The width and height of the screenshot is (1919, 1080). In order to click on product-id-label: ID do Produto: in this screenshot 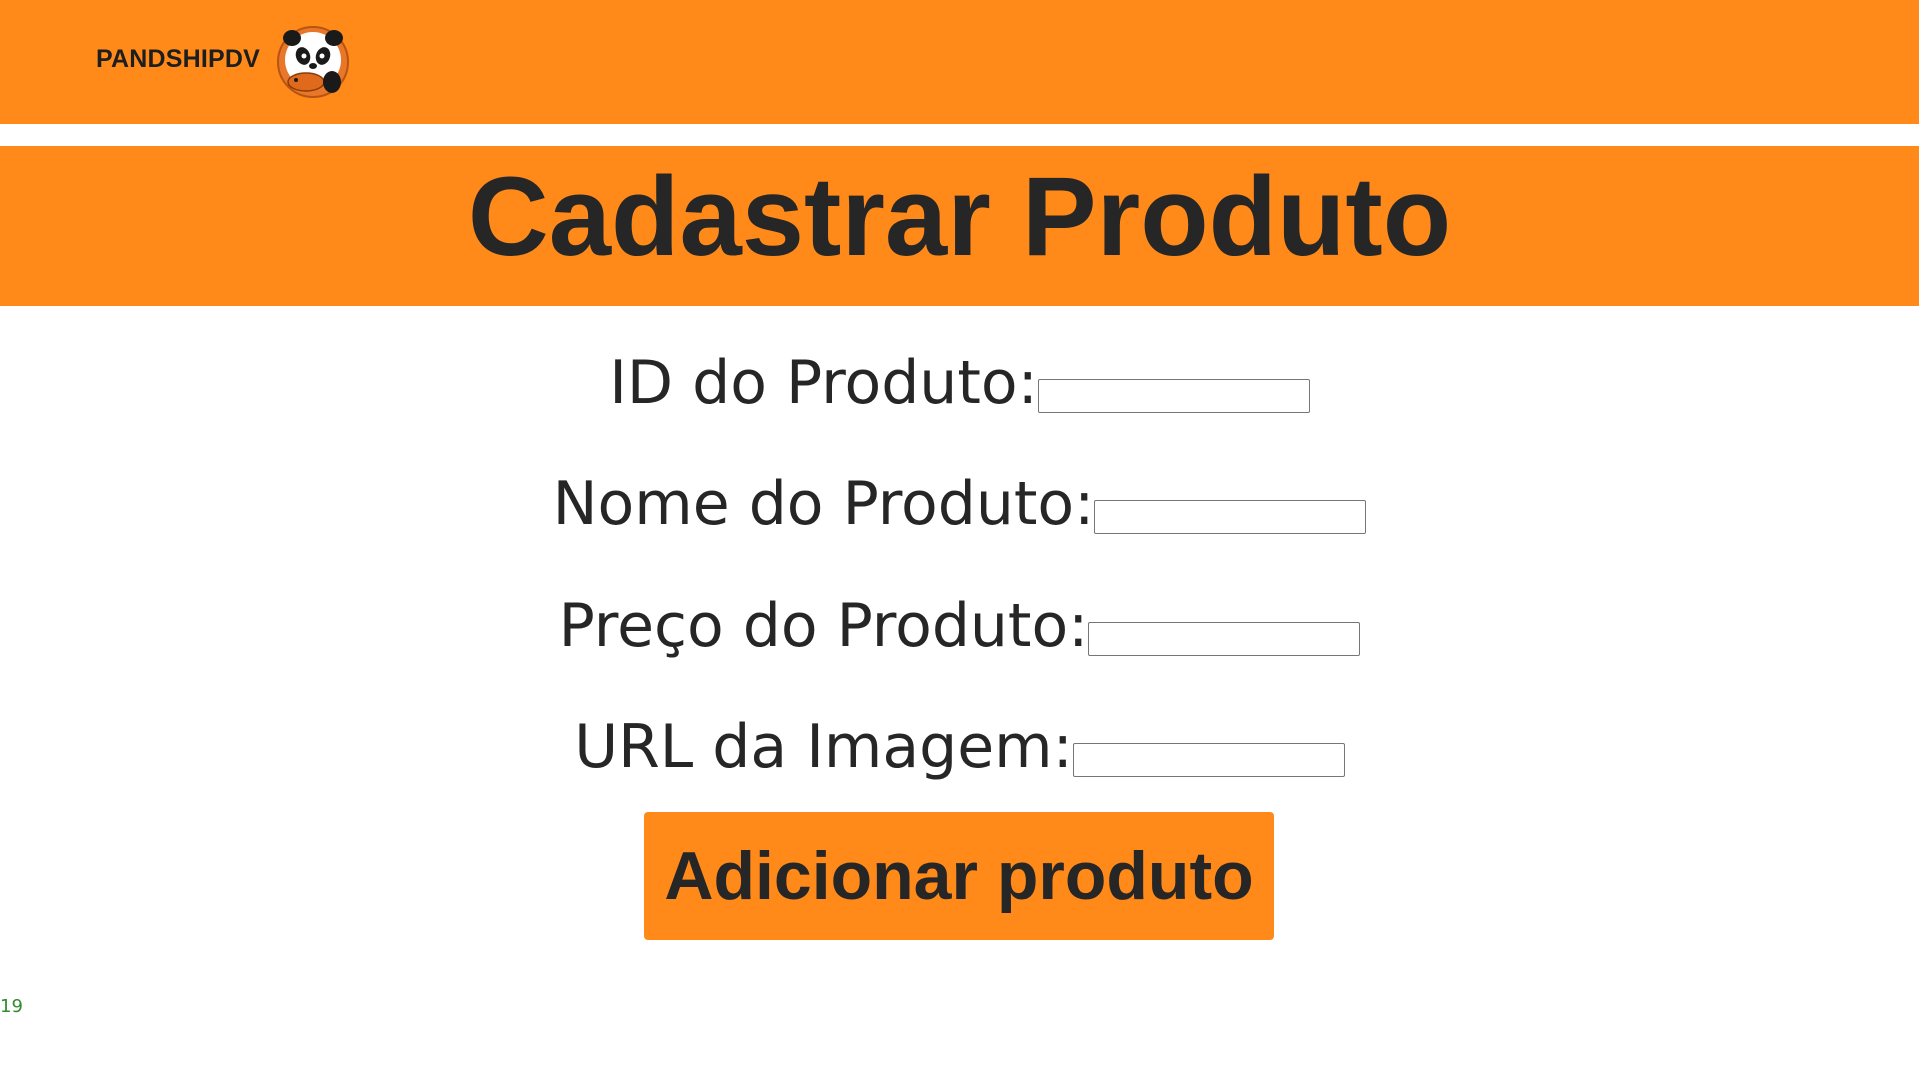, I will do `click(823, 383)`.